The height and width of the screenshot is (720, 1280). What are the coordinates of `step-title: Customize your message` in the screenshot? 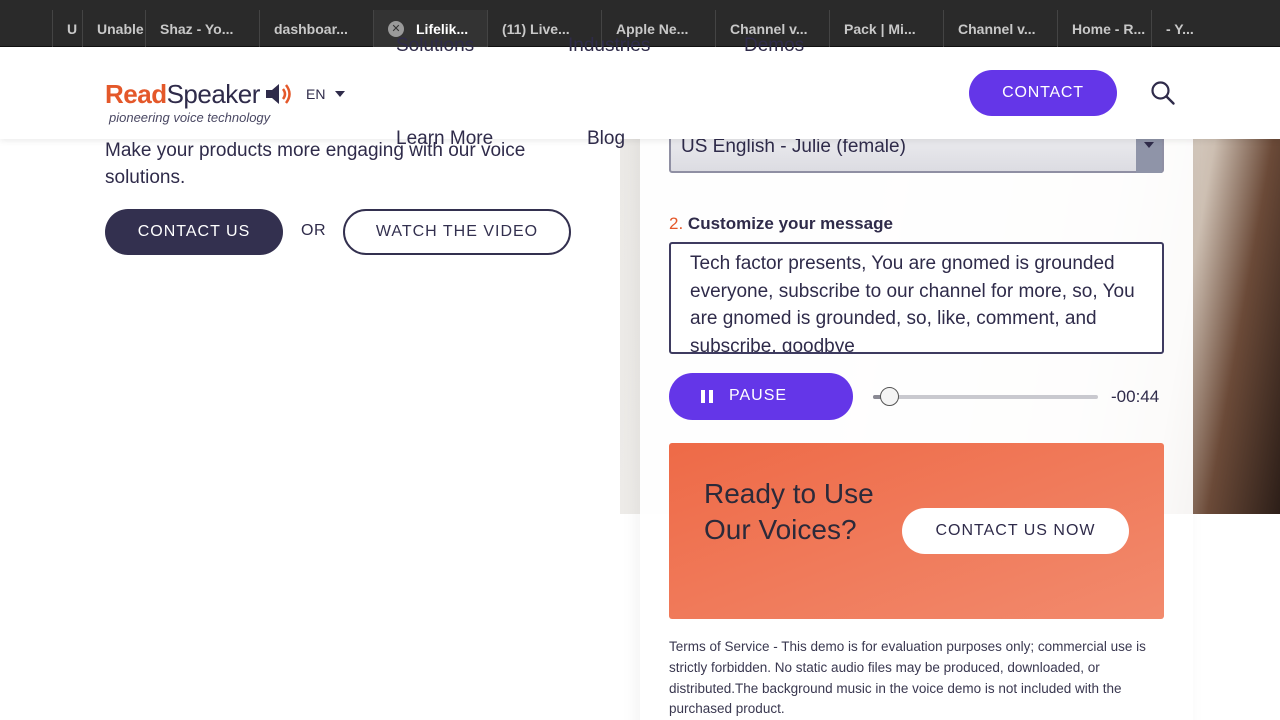 It's located at (790, 223).